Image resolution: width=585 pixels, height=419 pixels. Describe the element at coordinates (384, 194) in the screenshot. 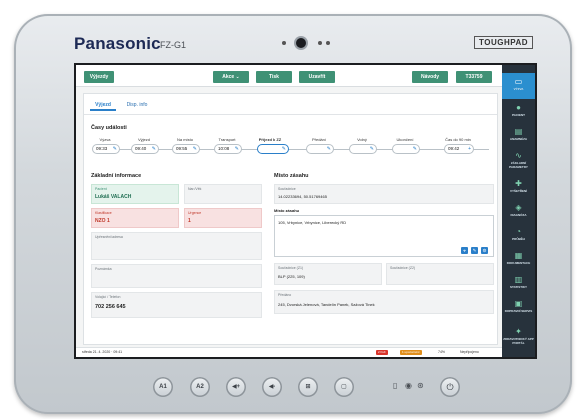

I see `coordinates-field: Souřadnice 14.02233694, 50.51769465` at that location.